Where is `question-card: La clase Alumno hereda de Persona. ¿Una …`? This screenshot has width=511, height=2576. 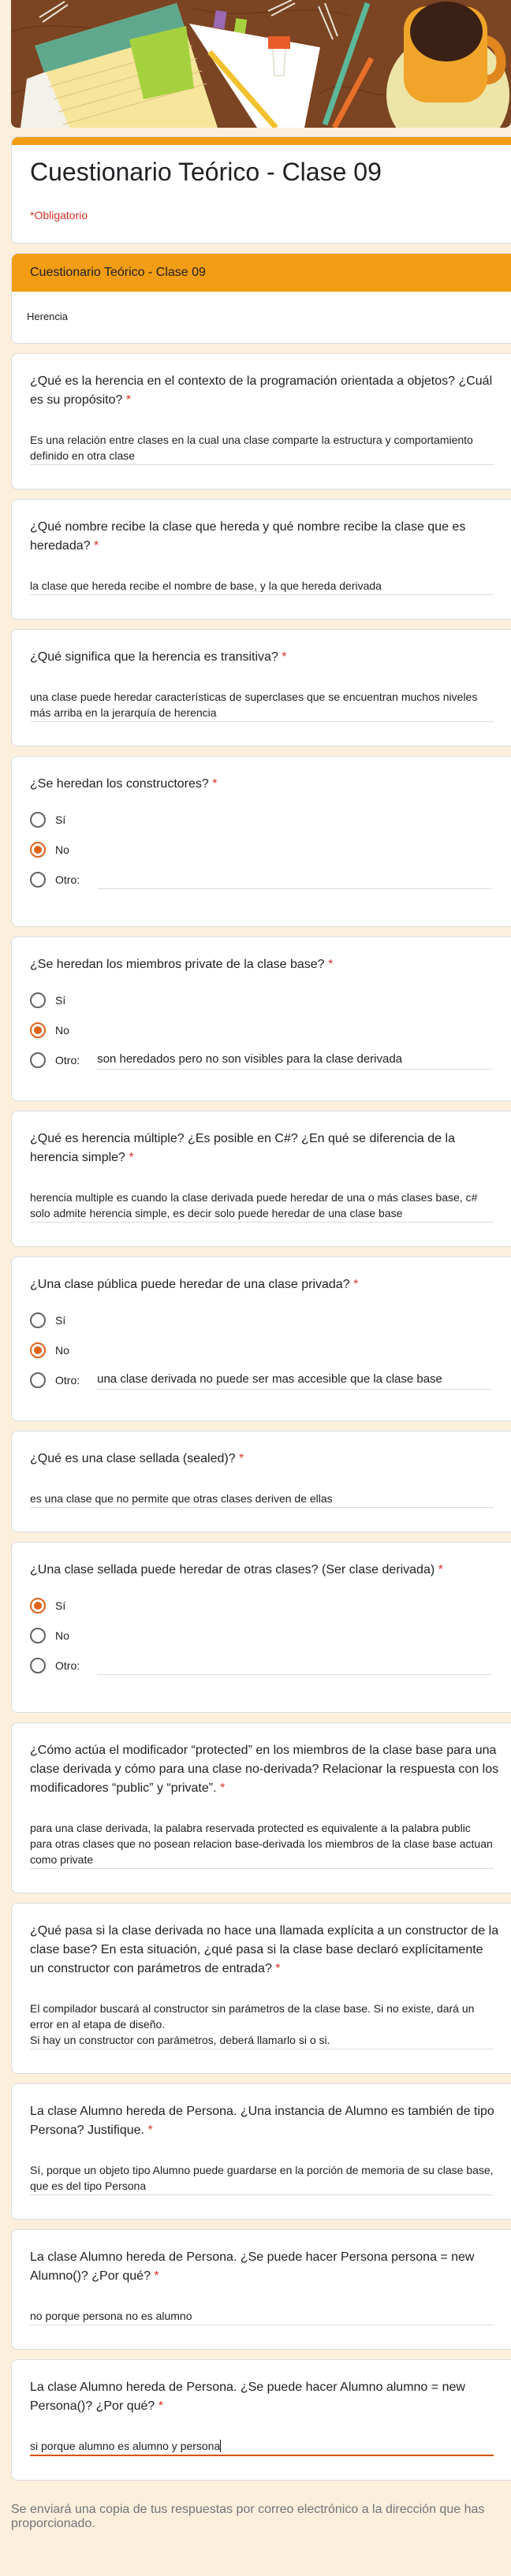 question-card: La clase Alumno hereda de Persona. ¿Una … is located at coordinates (261, 2151).